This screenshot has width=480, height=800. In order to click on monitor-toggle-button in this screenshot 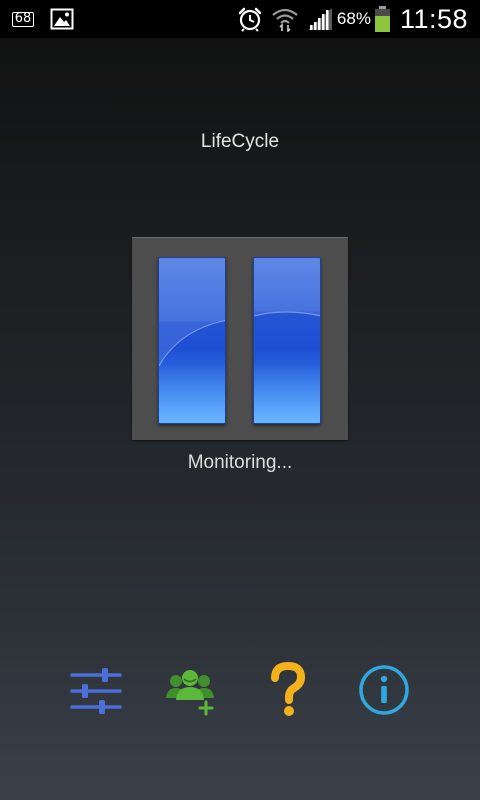, I will do `click(240, 338)`.